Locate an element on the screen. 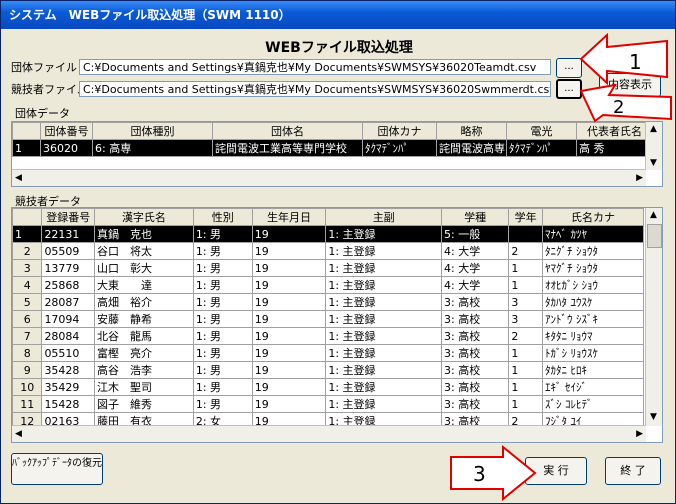 The height and width of the screenshot is (504, 676). swimmer-grid-hscroll: ◀ ▶ is located at coordinates (329, 433).